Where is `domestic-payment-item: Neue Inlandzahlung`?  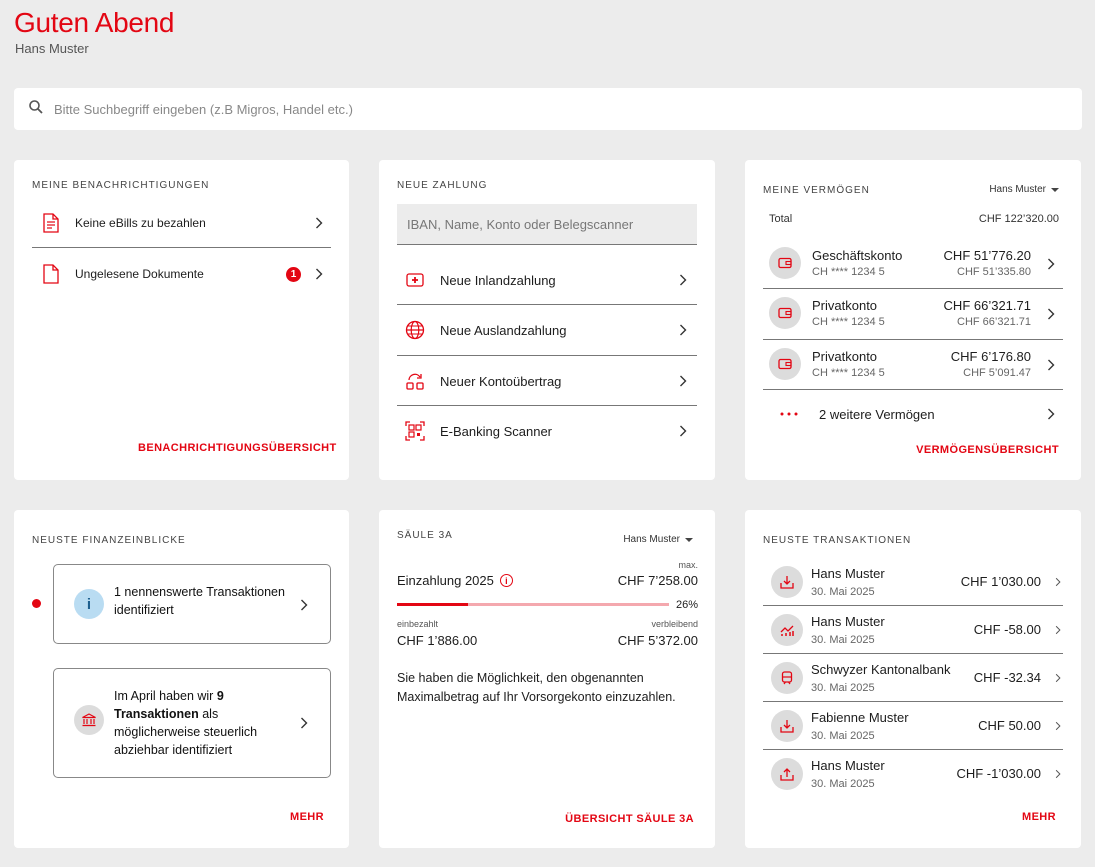
domestic-payment-item: Neue Inlandzahlung is located at coordinates (547, 280).